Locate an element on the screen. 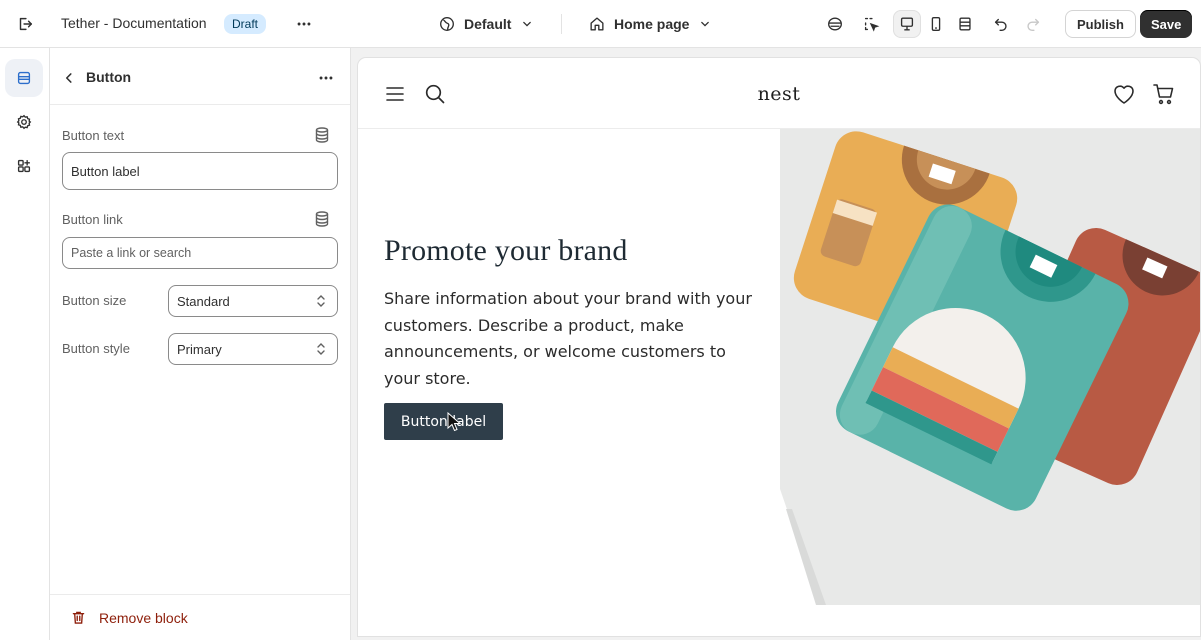 The width and height of the screenshot is (1201, 640). theme-selector: Default is located at coordinates (486, 24).